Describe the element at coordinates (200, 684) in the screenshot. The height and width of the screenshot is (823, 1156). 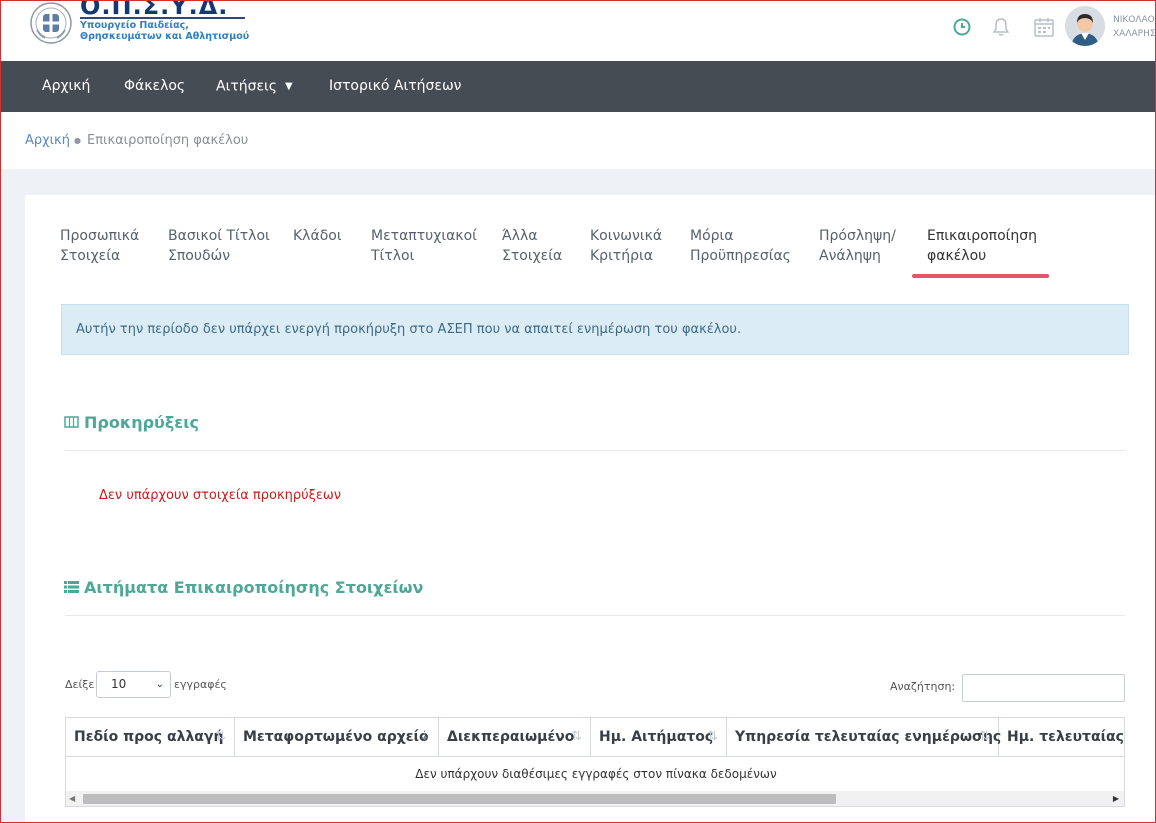
I see `records-label: εγγραφές` at that location.